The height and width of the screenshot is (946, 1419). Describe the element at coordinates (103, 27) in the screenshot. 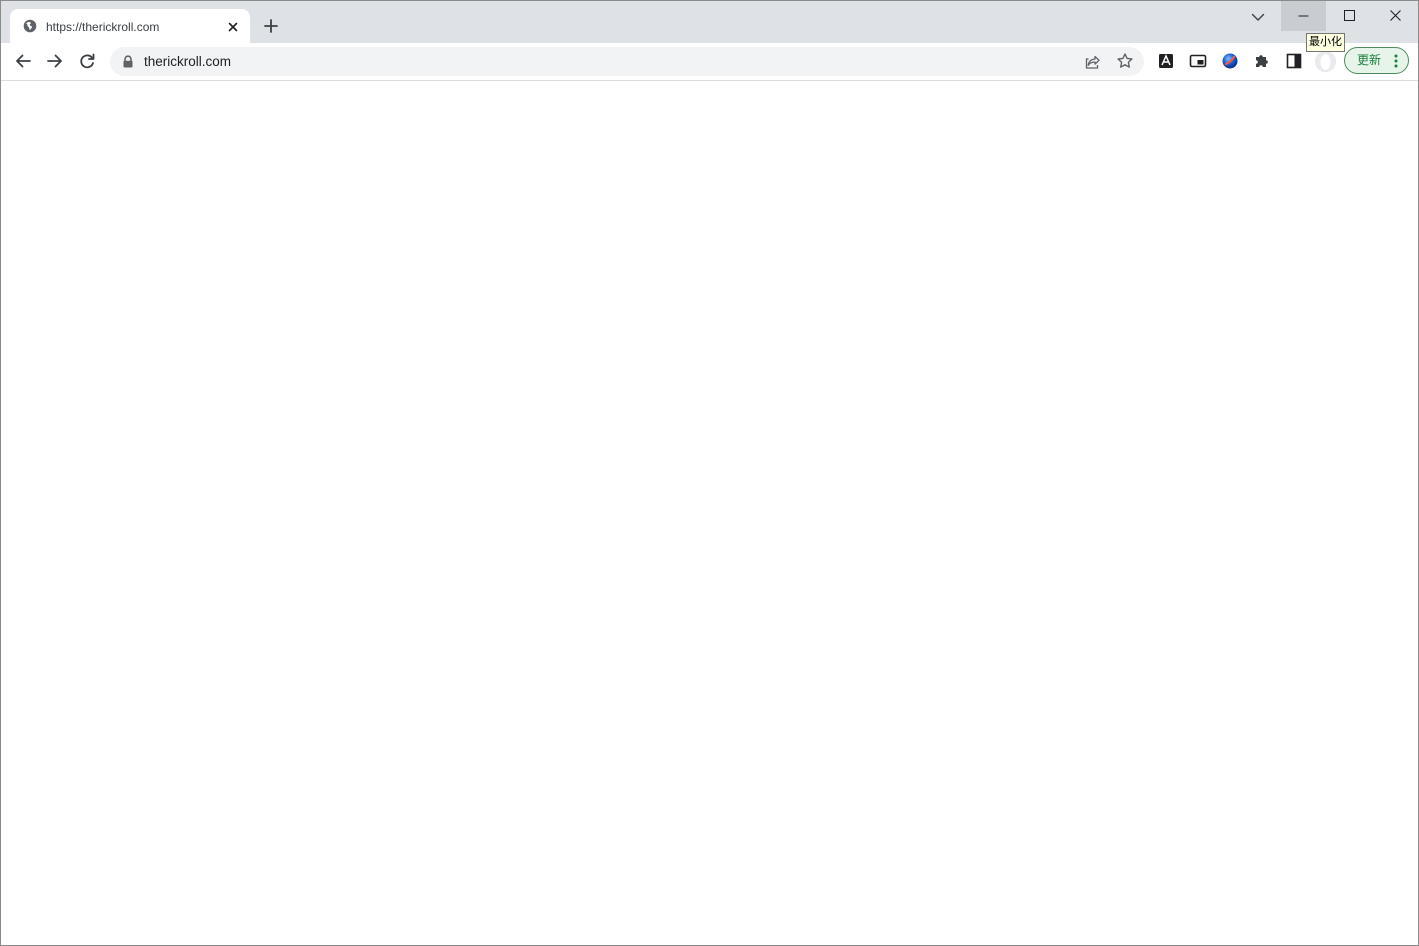

I see `tab-title: https://therickroll.com` at that location.